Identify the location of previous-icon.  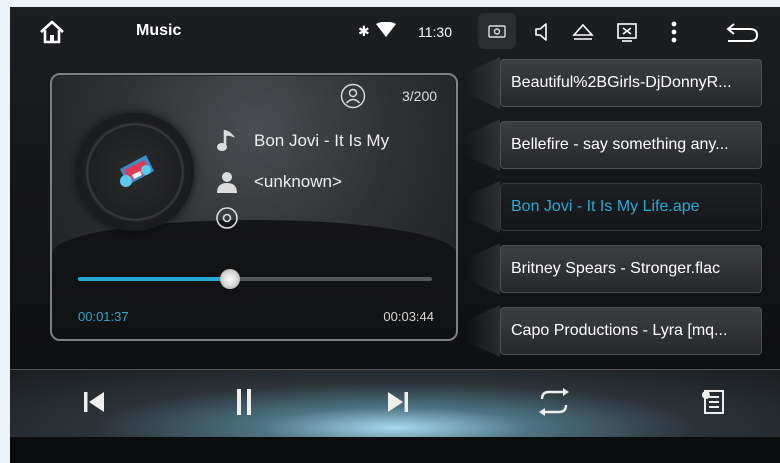
(94, 402).